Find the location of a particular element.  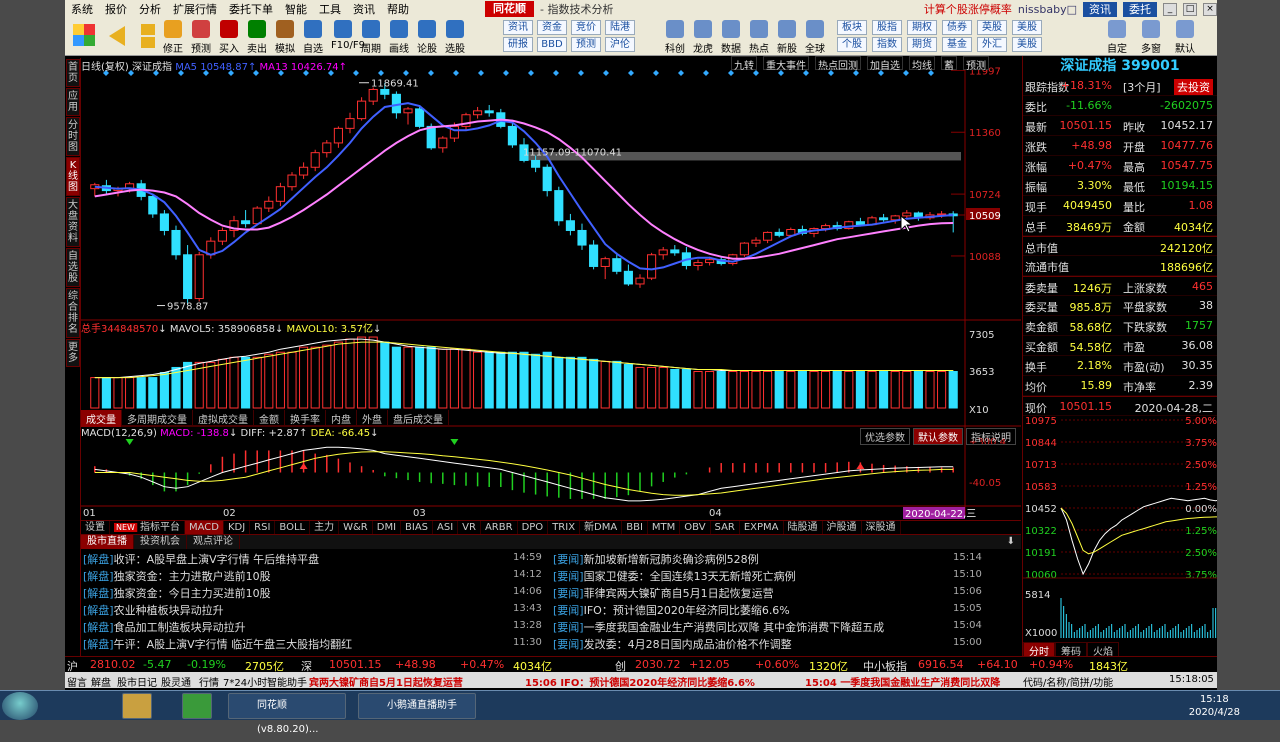

quick-button: 均线 is located at coordinates (922, 64).